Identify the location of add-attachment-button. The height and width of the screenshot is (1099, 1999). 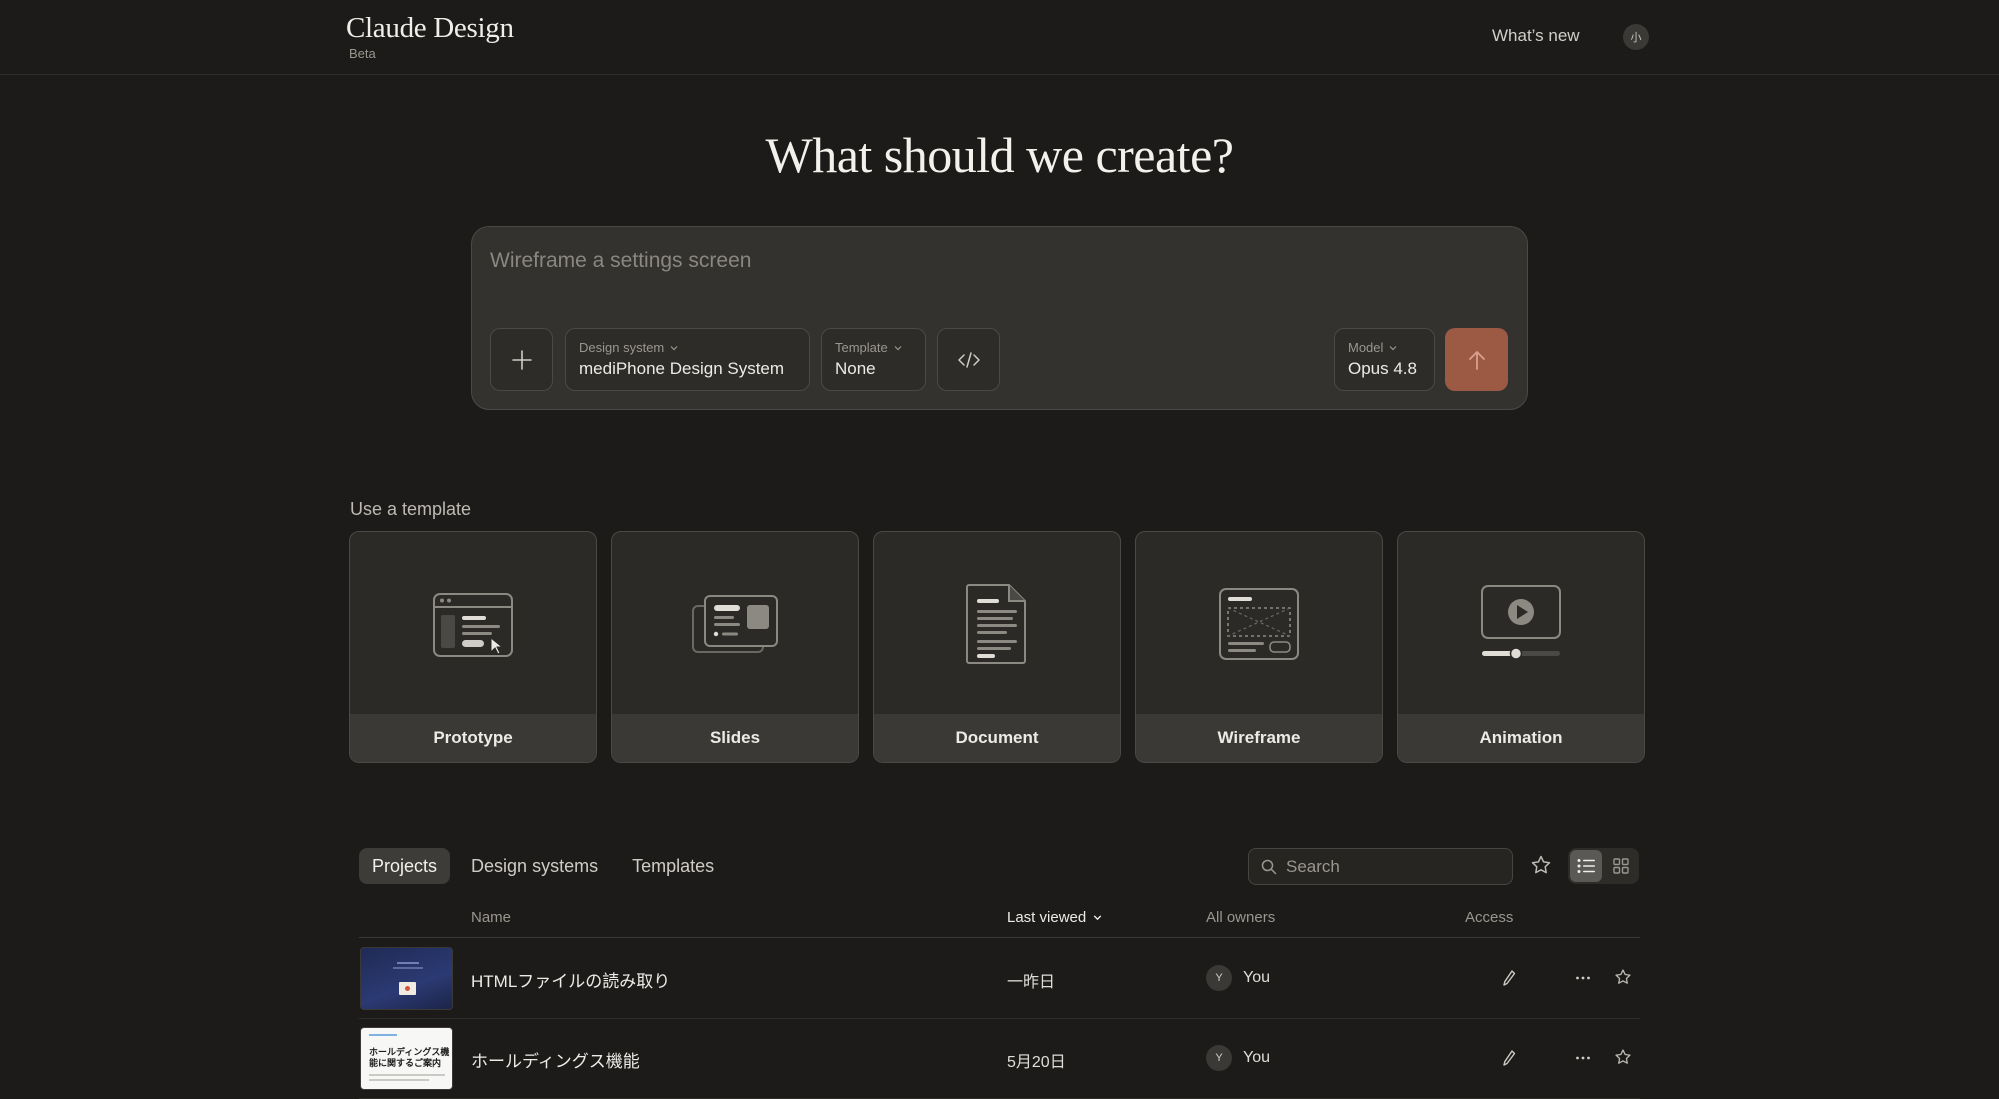
(521, 359).